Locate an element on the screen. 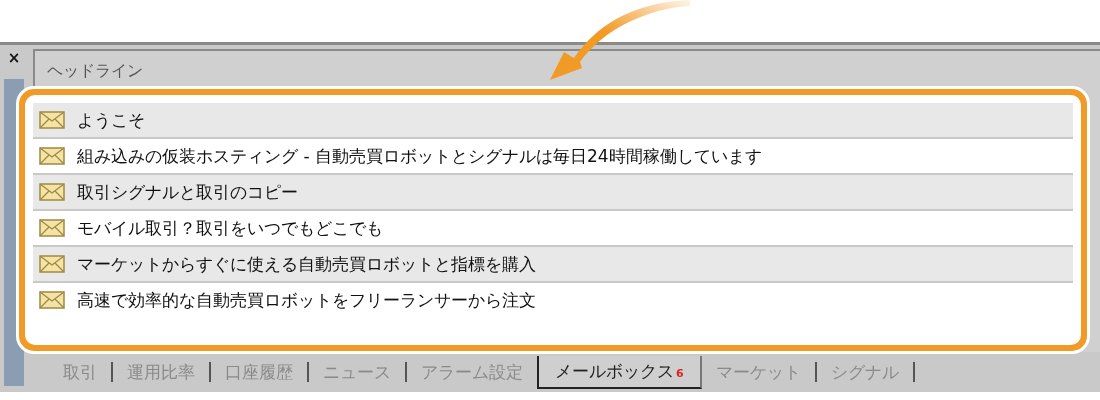 This screenshot has width=1100, height=400. mail-row: 高速で効率的な自動売買ロボットをフリーランサーから注文 is located at coordinates (553, 300).